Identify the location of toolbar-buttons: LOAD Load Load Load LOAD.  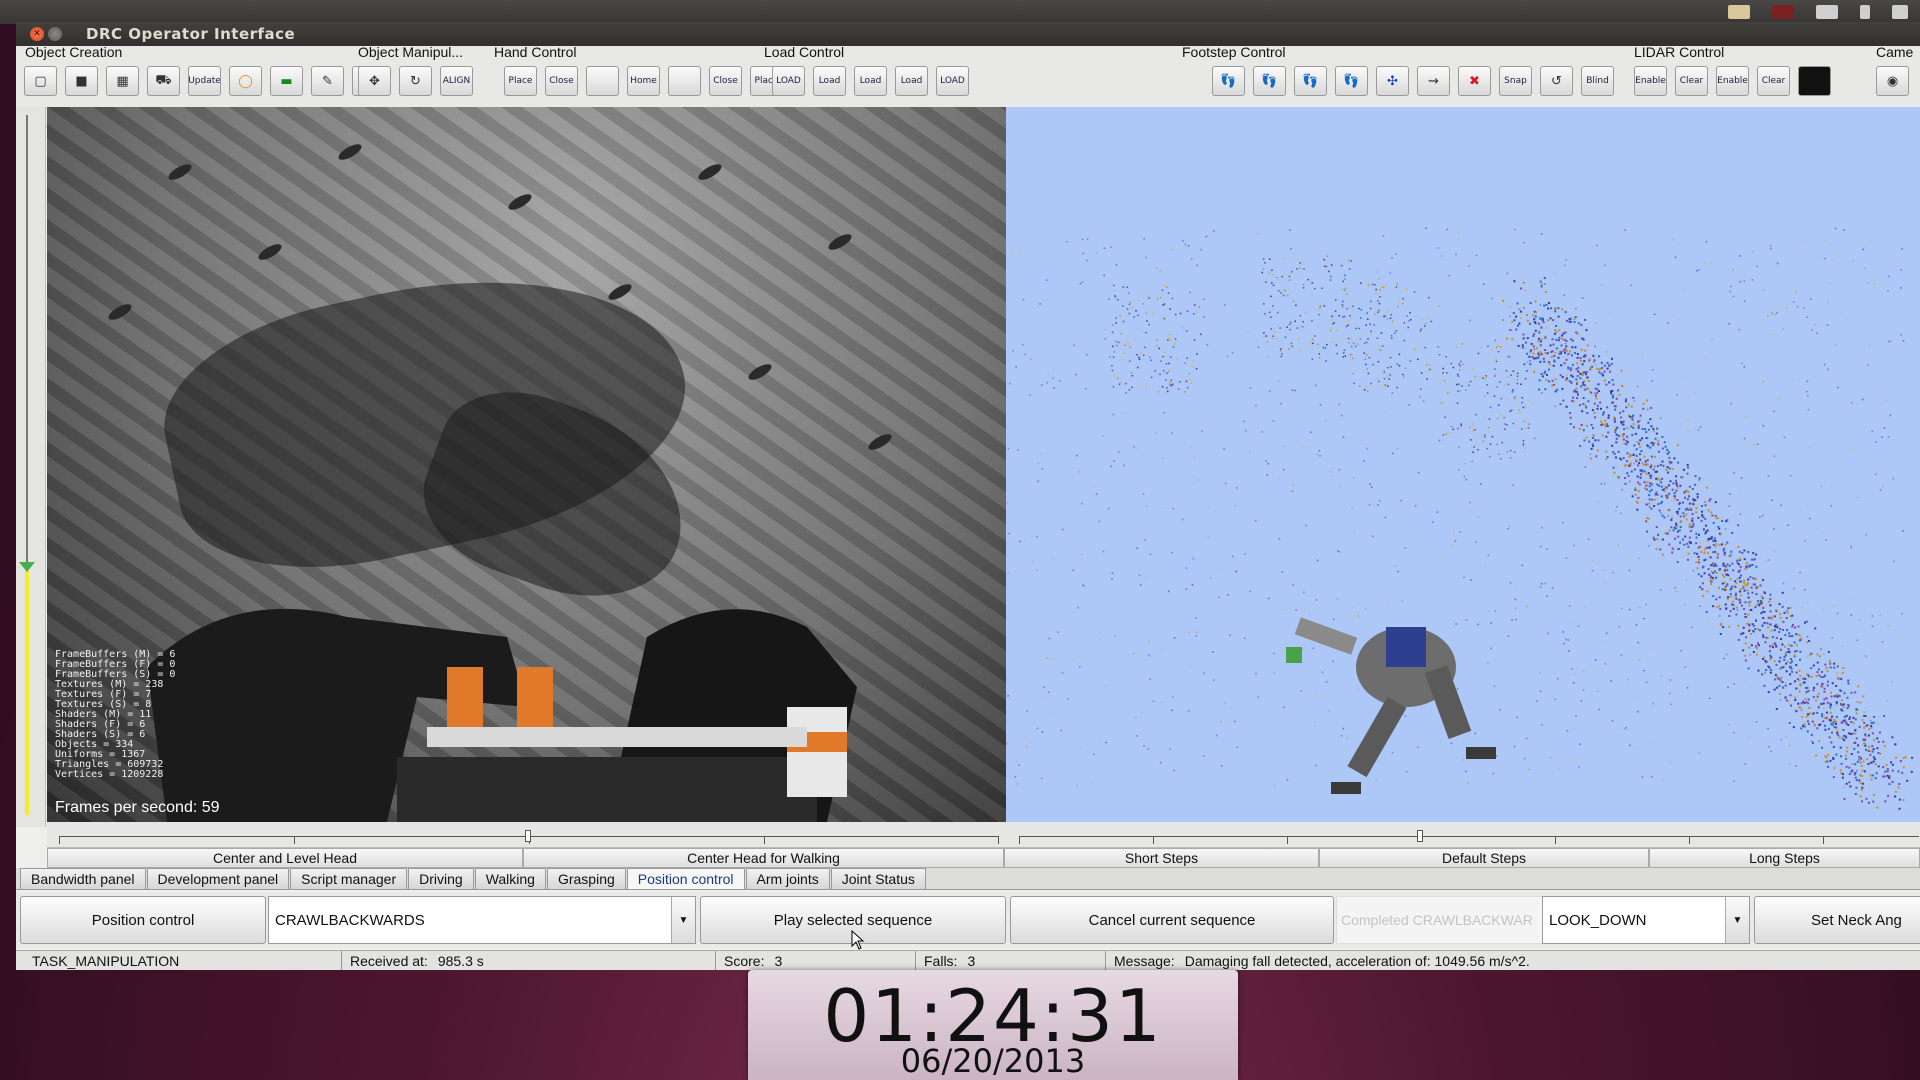
(870, 81).